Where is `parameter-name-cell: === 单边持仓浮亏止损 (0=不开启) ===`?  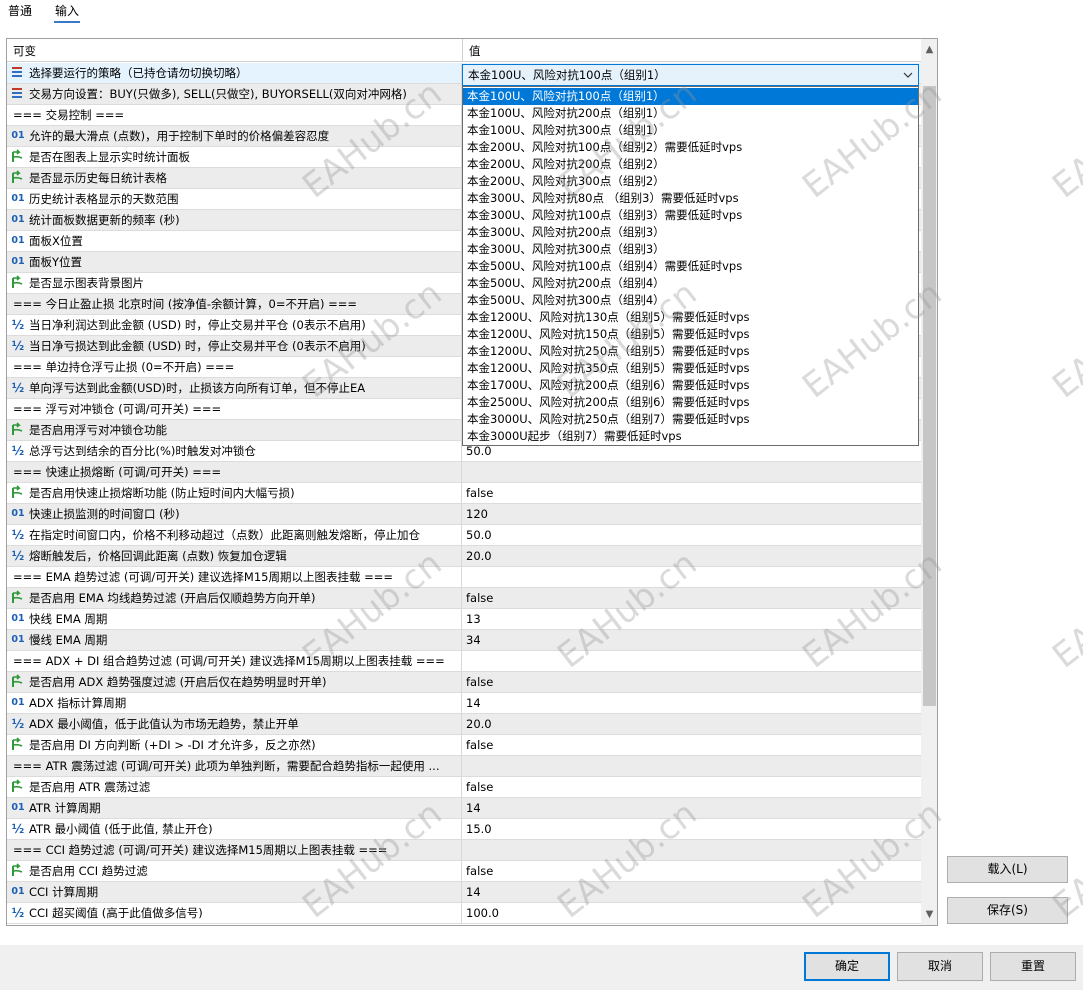
parameter-name-cell: === 单边持仓浮亏止损 (0=不开启) === is located at coordinates (234, 367).